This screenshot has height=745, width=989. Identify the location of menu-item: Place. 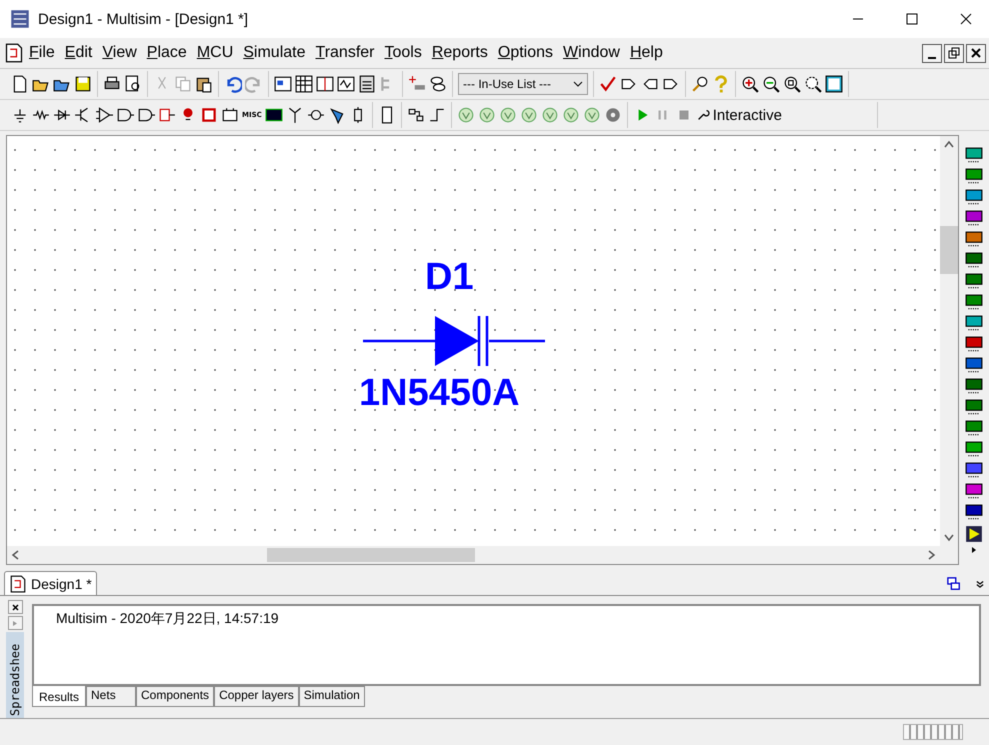
(167, 53).